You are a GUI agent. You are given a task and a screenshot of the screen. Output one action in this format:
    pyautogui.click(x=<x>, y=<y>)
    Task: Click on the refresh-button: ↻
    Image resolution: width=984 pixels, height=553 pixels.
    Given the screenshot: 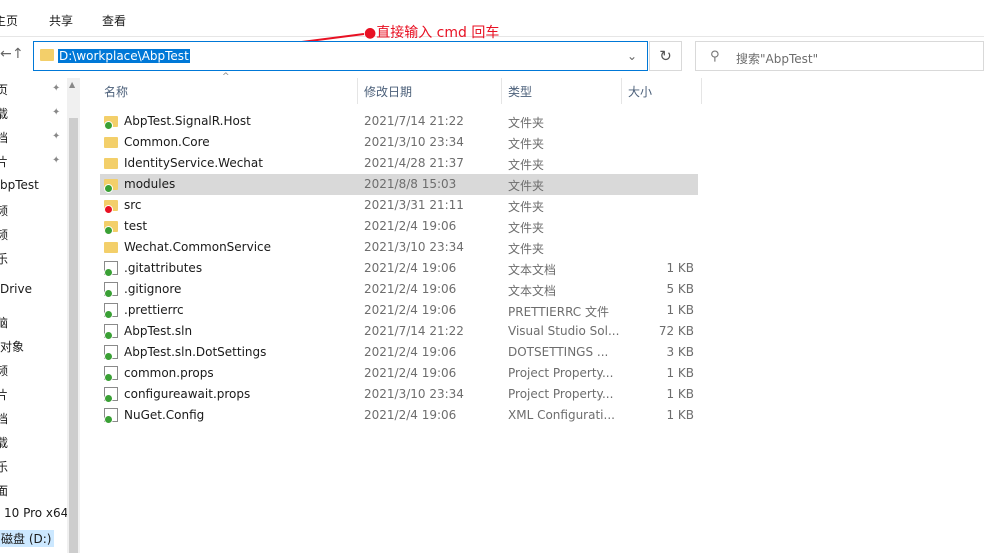 What is the action you would take?
    pyautogui.click(x=665, y=56)
    